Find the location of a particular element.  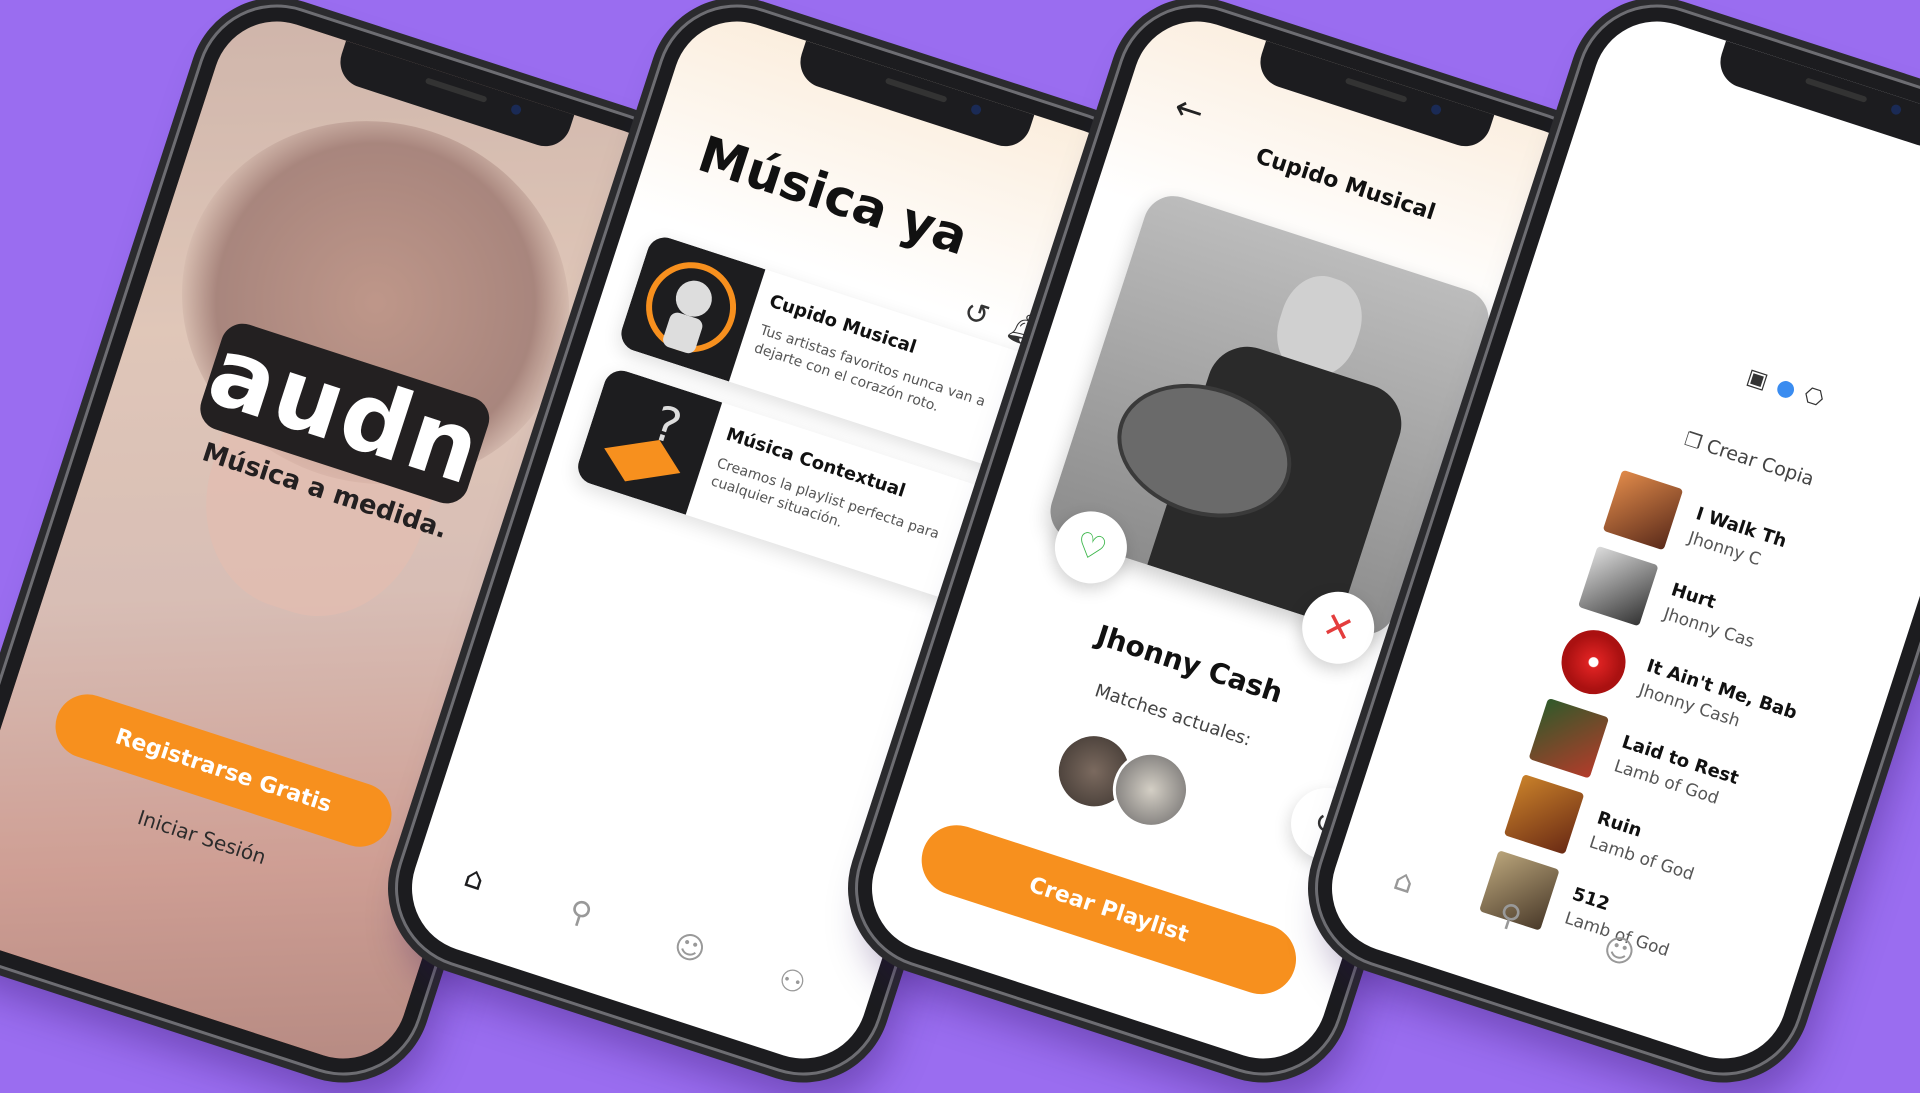

history-icon: ↺ is located at coordinates (976, 314).